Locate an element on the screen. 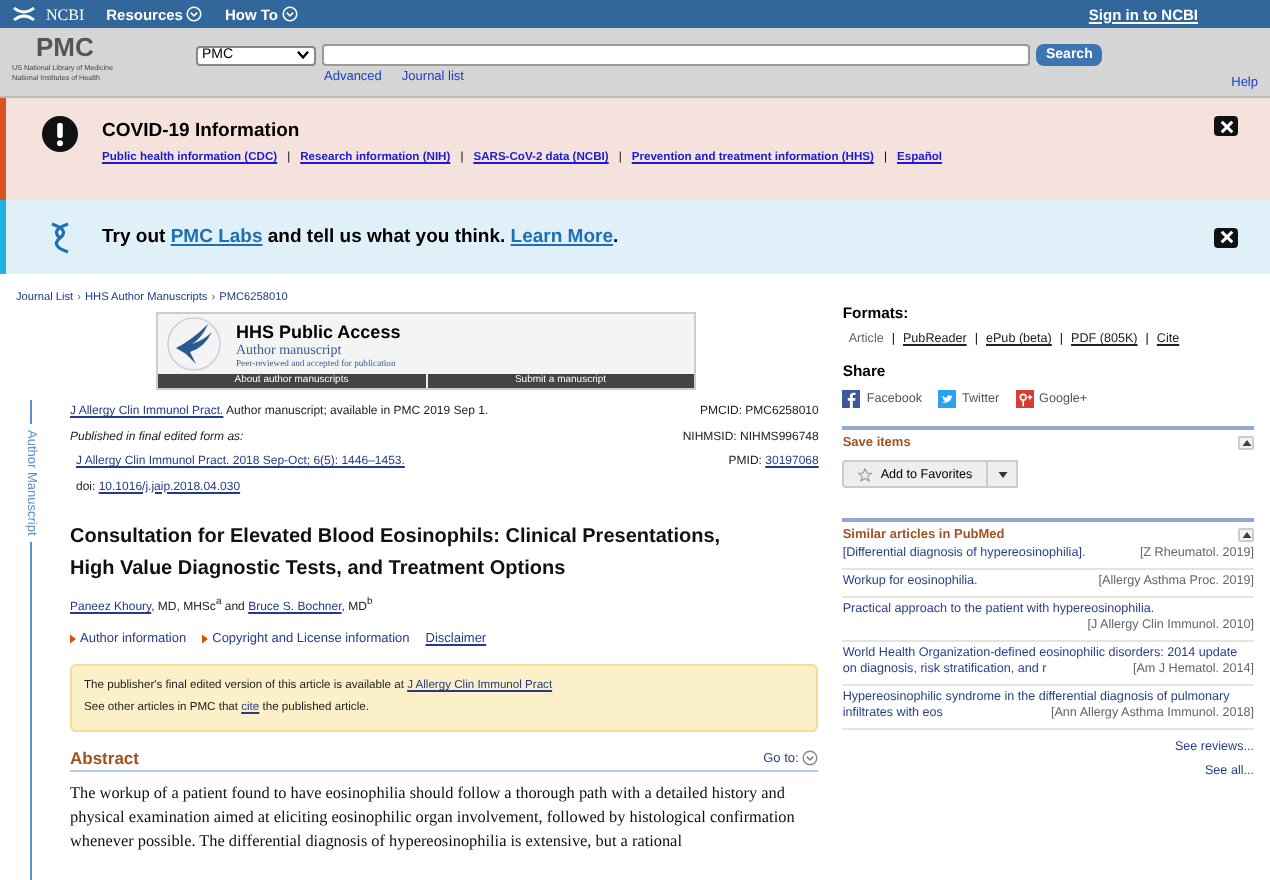  banner-link: Learn More is located at coordinates (562, 237).